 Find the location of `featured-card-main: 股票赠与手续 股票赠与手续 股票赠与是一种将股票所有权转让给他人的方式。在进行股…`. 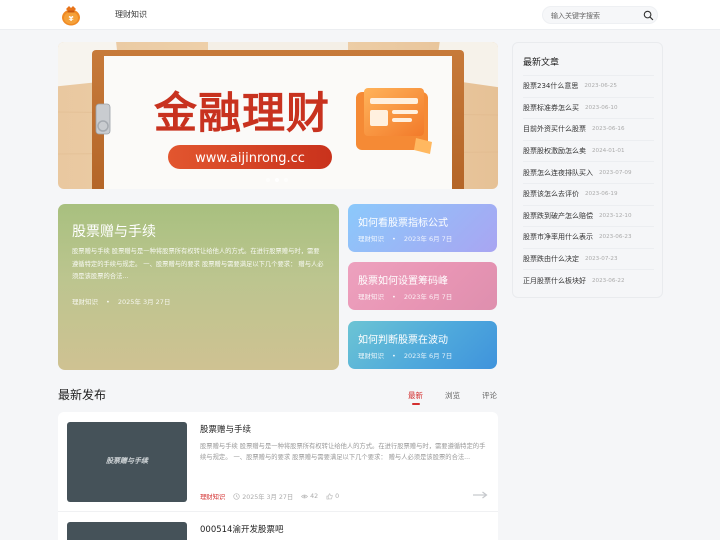

featured-card-main: 股票赠与手续 股票赠与手续 股票赠与是一种将股票所有权转让给他人的方式。在进行股… is located at coordinates (198, 287).